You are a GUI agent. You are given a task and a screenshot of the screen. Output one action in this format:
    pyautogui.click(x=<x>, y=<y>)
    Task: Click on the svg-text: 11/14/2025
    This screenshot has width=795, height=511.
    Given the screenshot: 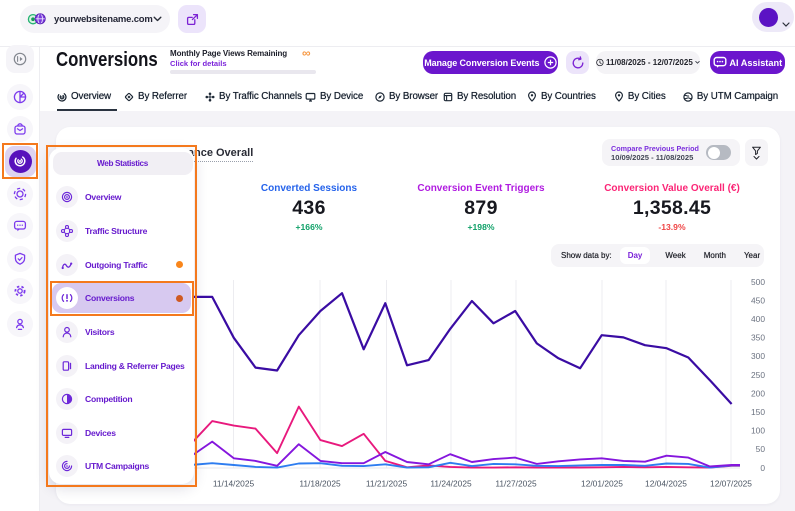 What is the action you would take?
    pyautogui.click(x=234, y=484)
    